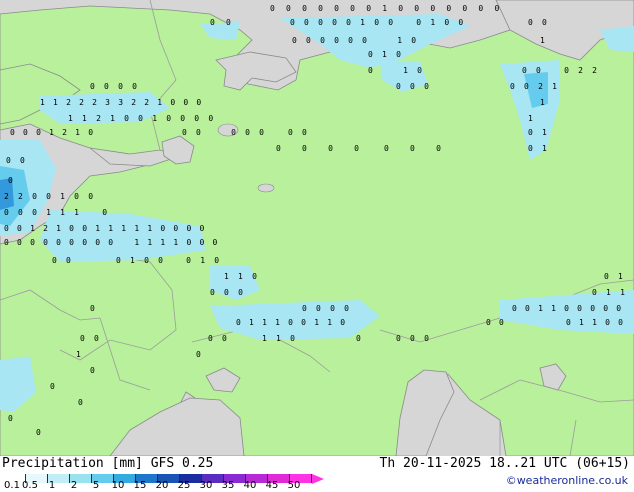  I want to click on forecast-time: Th 20-11-2025 18..21 UTC (06+15), so click(504, 463).